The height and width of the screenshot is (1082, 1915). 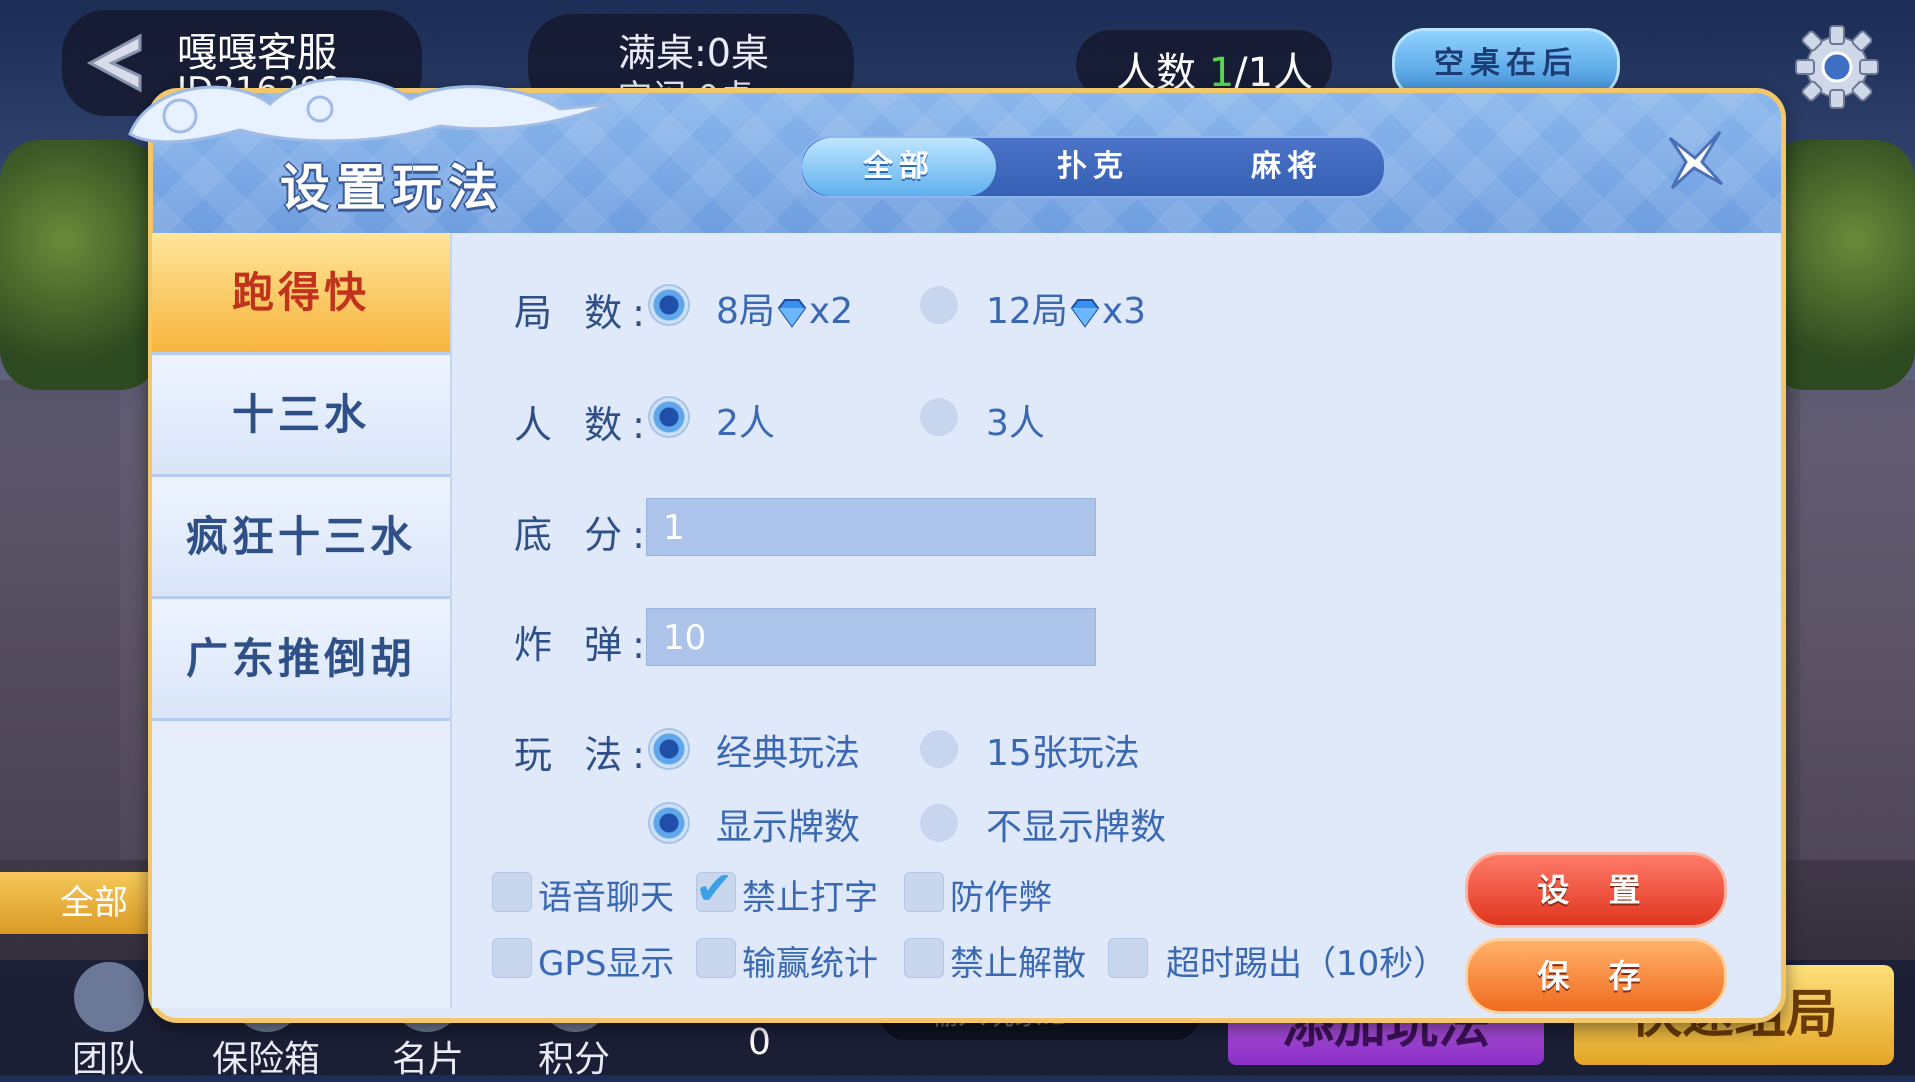 I want to click on gear-icon, so click(x=1837, y=67).